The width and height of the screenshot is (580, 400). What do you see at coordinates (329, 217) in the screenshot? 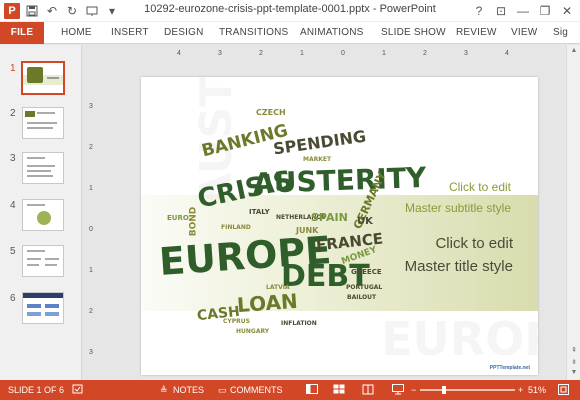
I see `cloud-word: SPAIN` at bounding box center [329, 217].